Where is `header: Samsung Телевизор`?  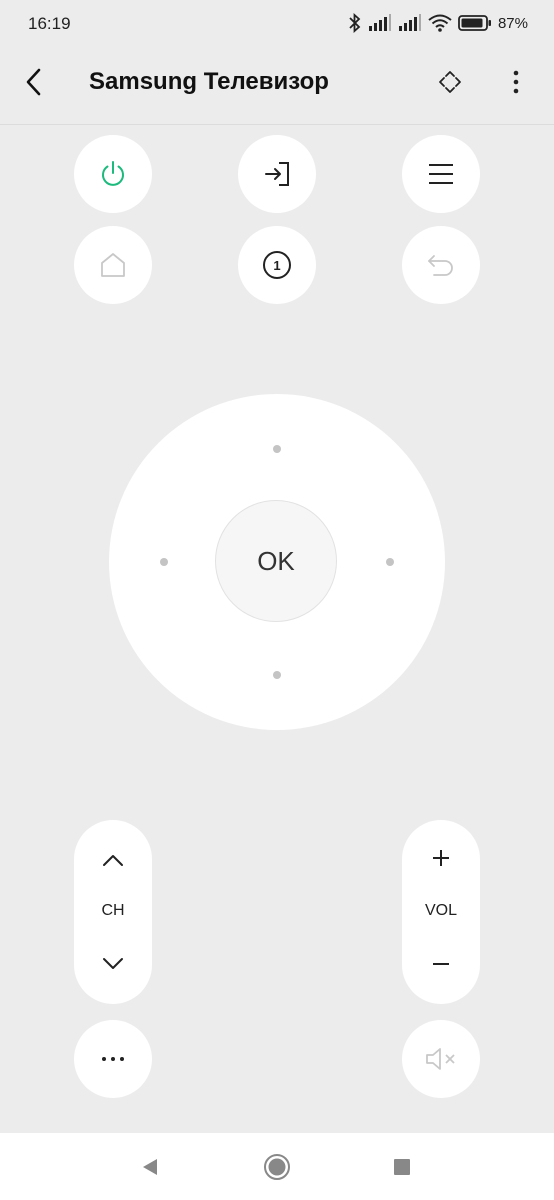
header: Samsung Телевизор is located at coordinates (277, 86).